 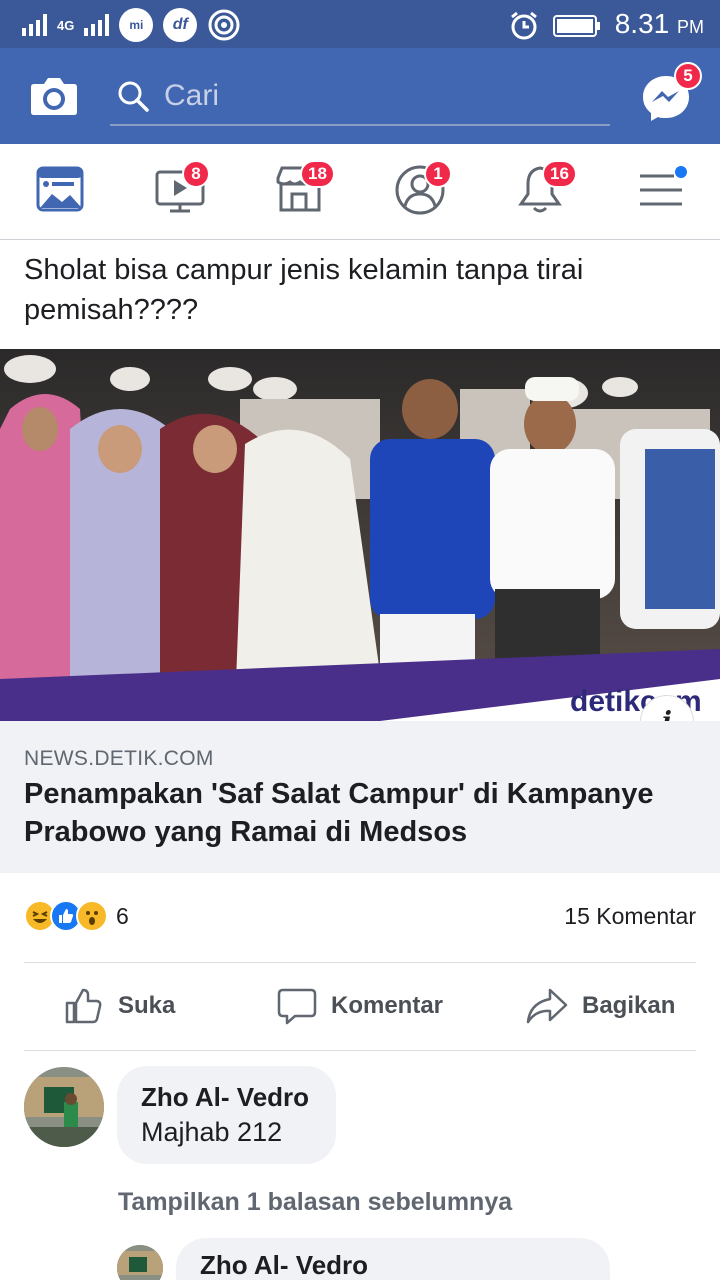 I want to click on reply-name: Zho Al- Vedro, so click(x=393, y=1265).